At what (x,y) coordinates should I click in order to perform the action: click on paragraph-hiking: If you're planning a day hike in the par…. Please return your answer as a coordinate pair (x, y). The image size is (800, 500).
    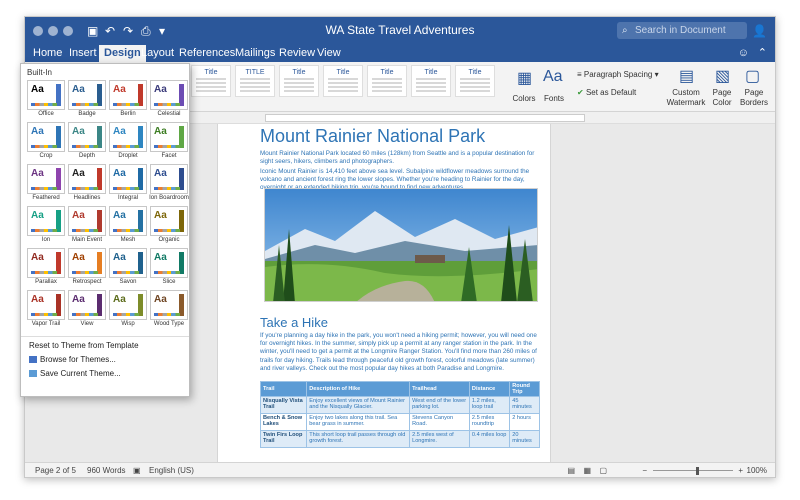
    Looking at the image, I should click on (399, 352).